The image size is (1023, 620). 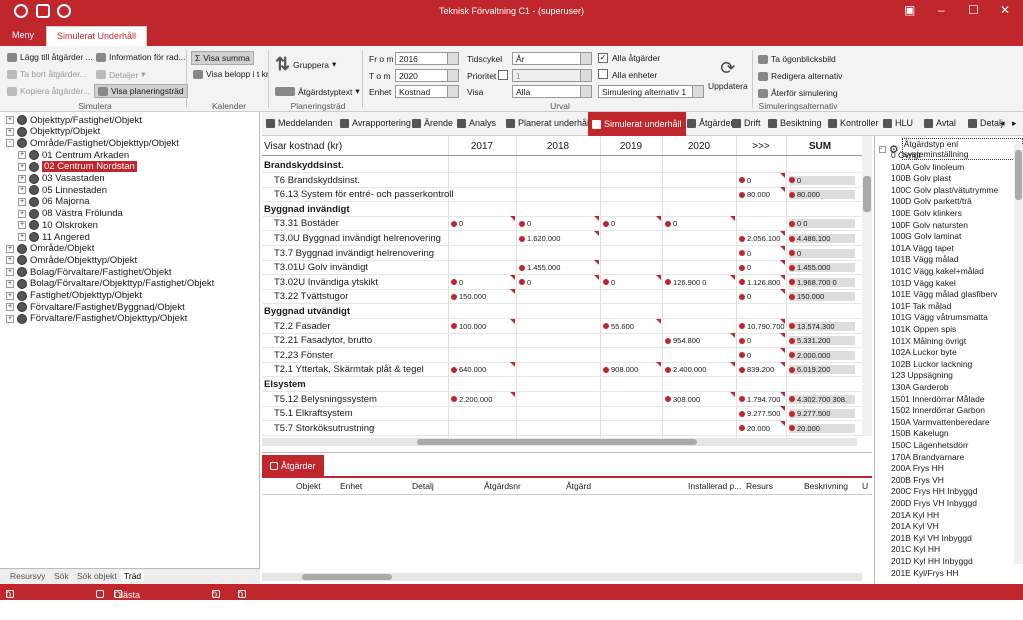 What do you see at coordinates (941, 10) in the screenshot?
I see `minimize-button: –` at bounding box center [941, 10].